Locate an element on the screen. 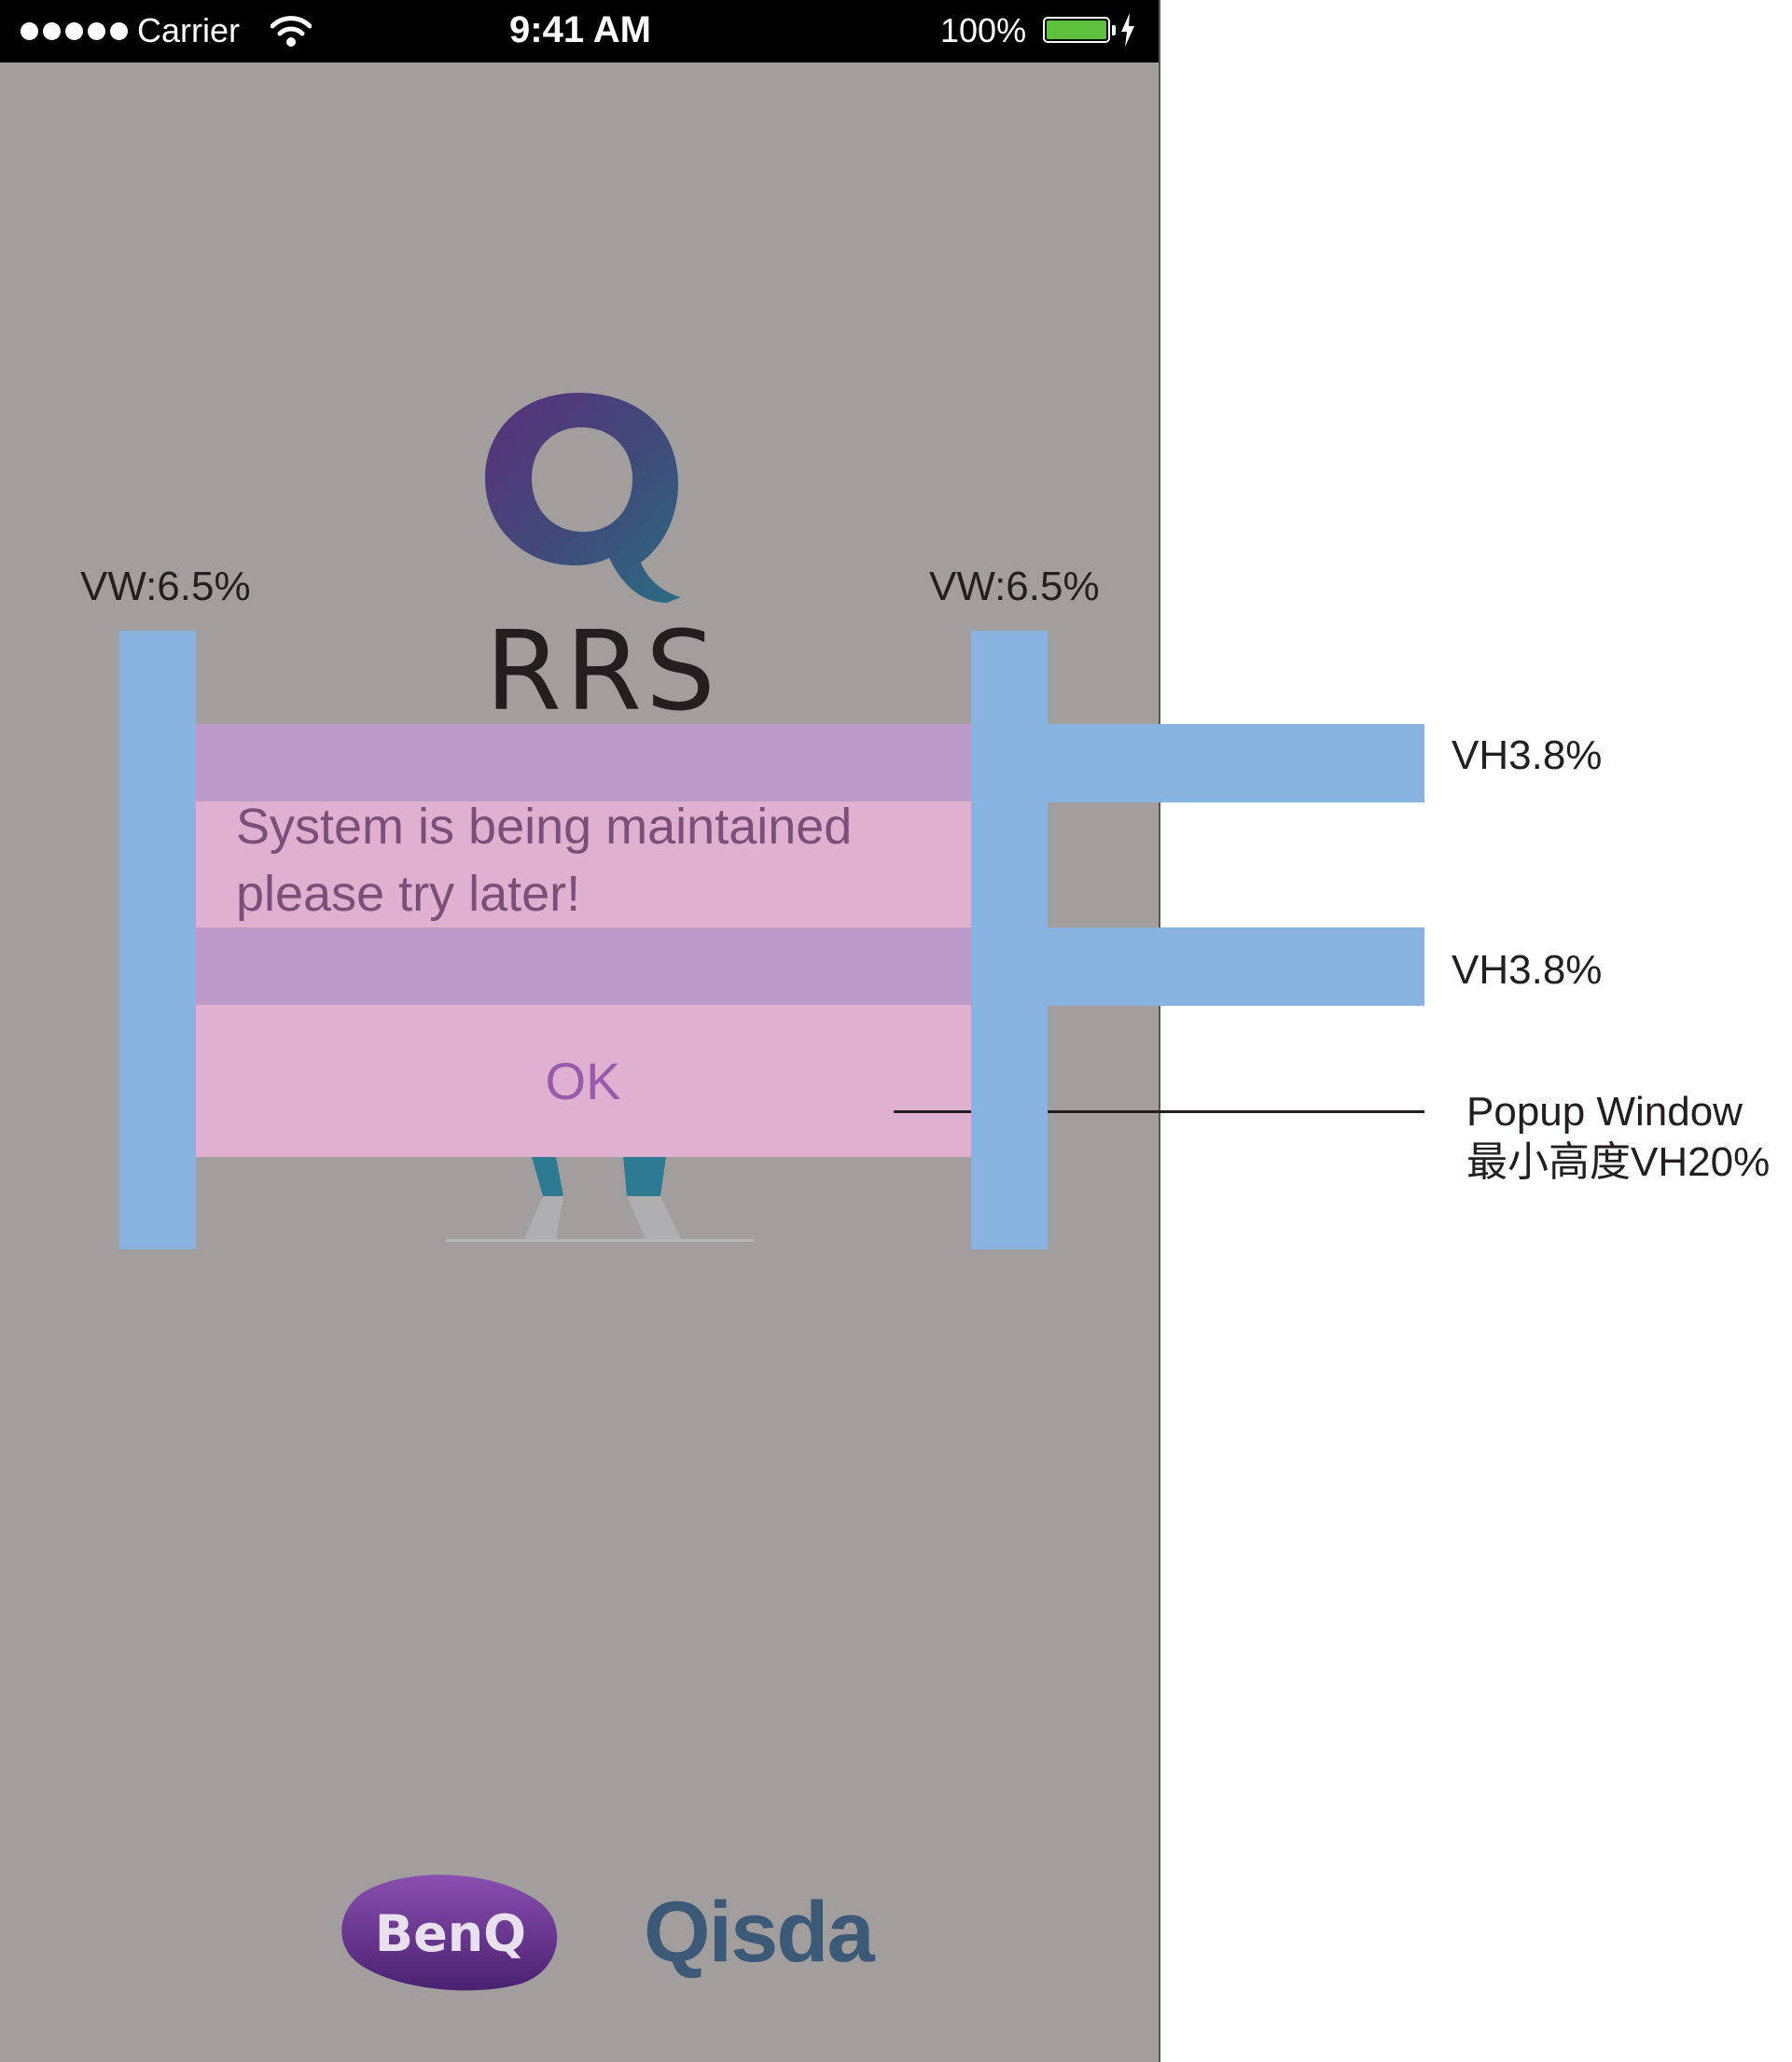 The height and width of the screenshot is (2062, 1792). right-margin-label: VW:6.5% is located at coordinates (1015, 587).